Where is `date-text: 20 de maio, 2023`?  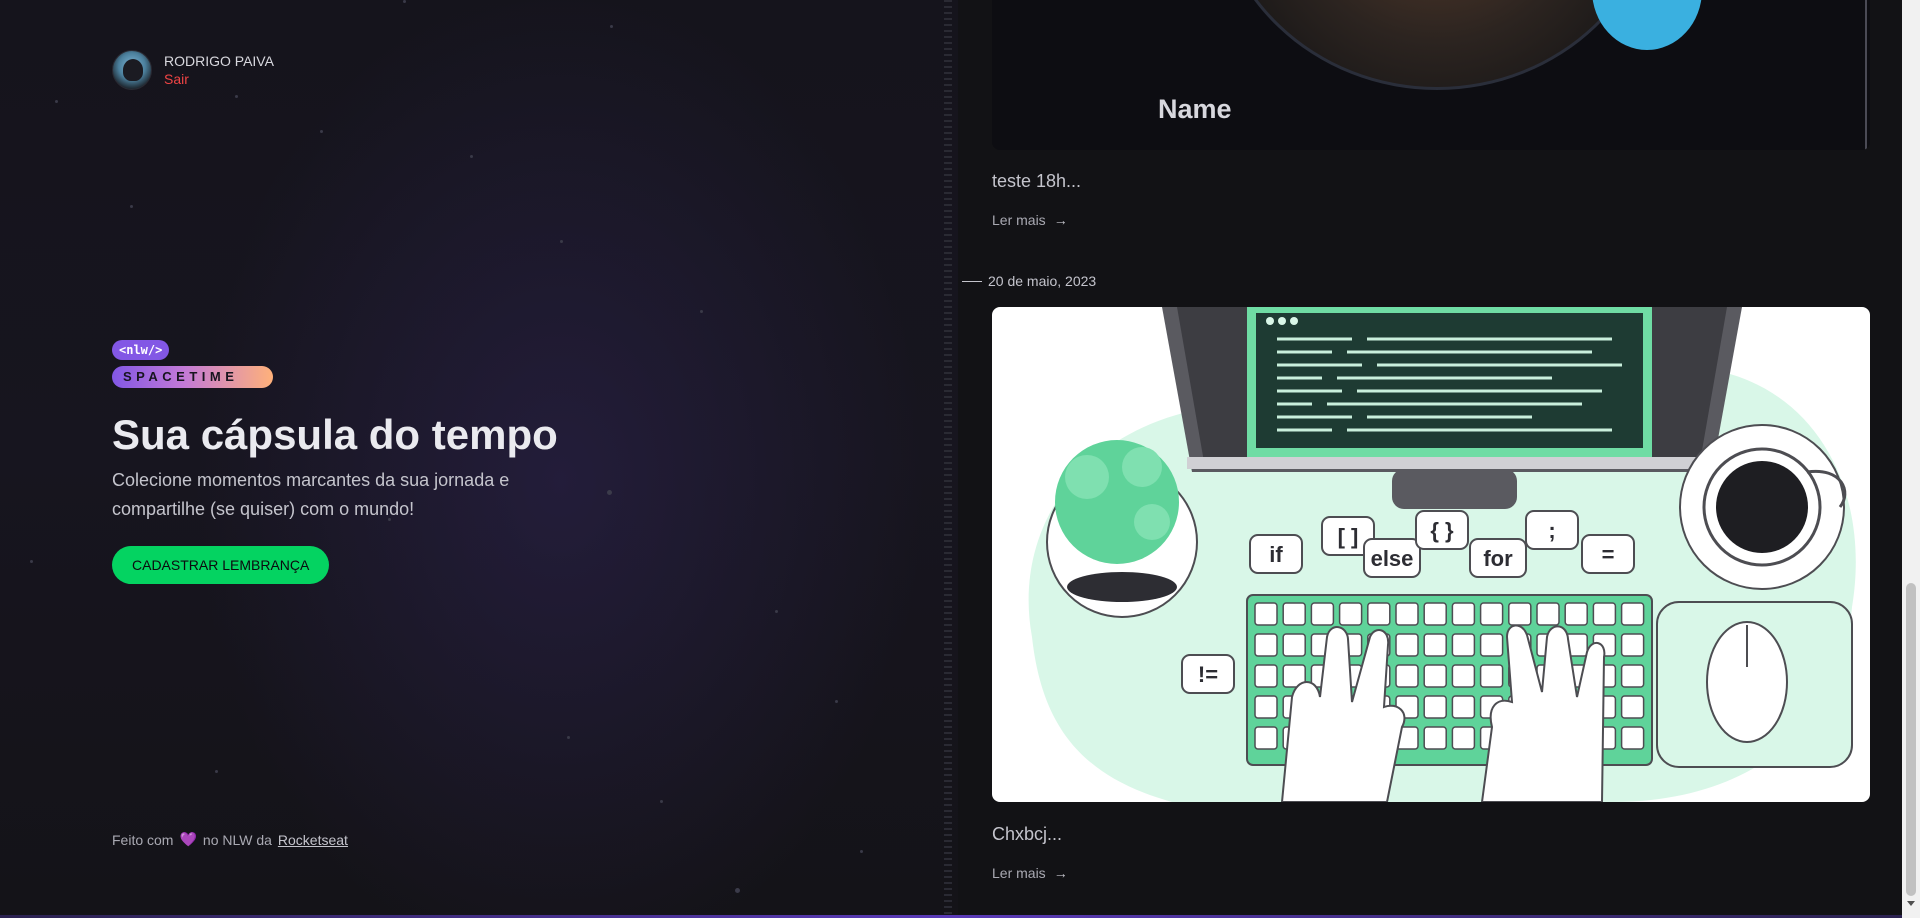
date-text: 20 de maio, 2023 is located at coordinates (1042, 281).